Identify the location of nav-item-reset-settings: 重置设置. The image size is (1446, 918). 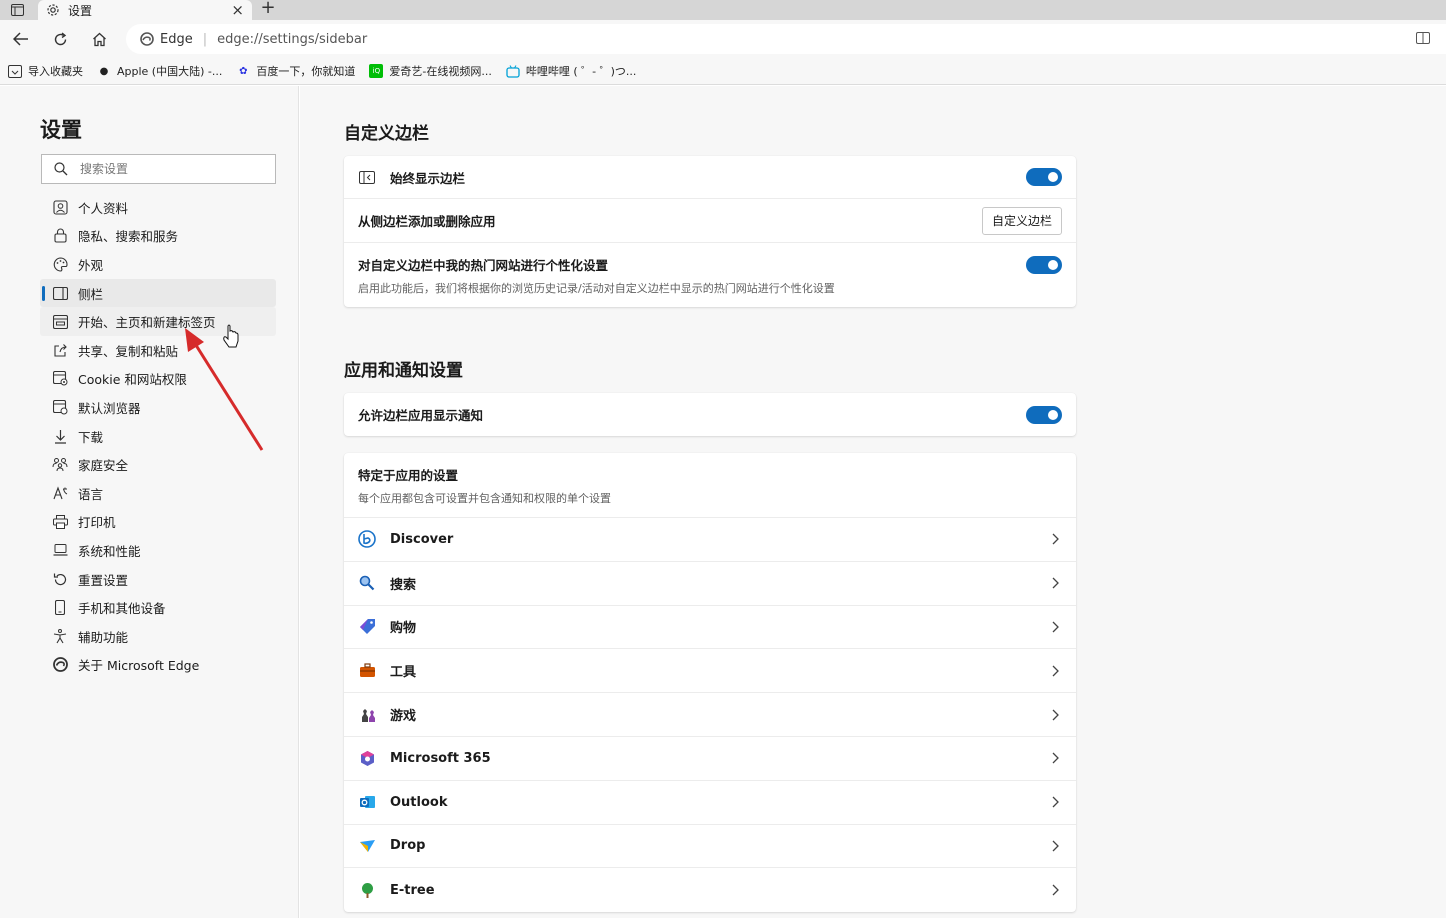
(158, 579).